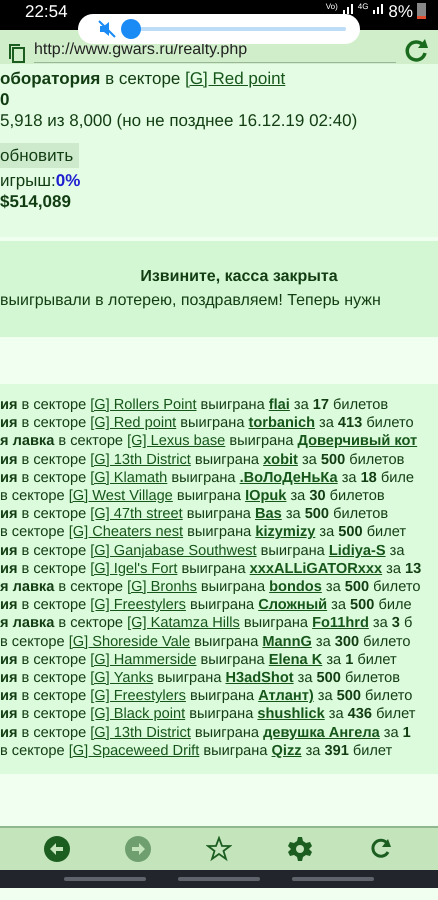 This screenshot has height=900, width=438. What do you see at coordinates (417, 51) in the screenshot?
I see `reload-icon` at bounding box center [417, 51].